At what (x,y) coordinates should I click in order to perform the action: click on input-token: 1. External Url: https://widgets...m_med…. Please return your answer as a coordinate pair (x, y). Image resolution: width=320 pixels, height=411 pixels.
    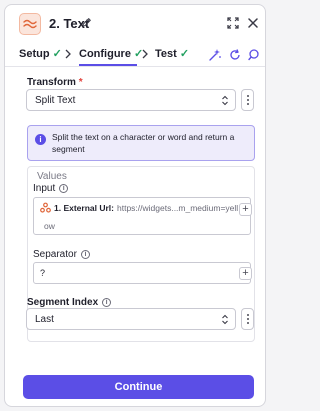
    Looking at the image, I should click on (139, 207).